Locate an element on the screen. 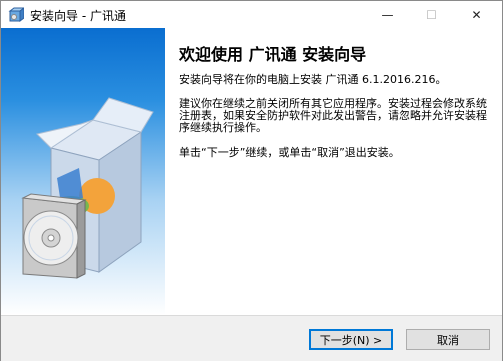 The height and width of the screenshot is (361, 503). maximize-button: ☐ is located at coordinates (431, 14).